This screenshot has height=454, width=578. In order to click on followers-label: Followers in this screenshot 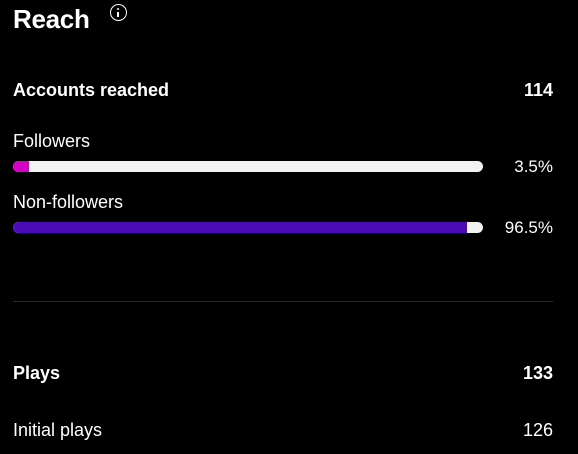, I will do `click(52, 141)`.